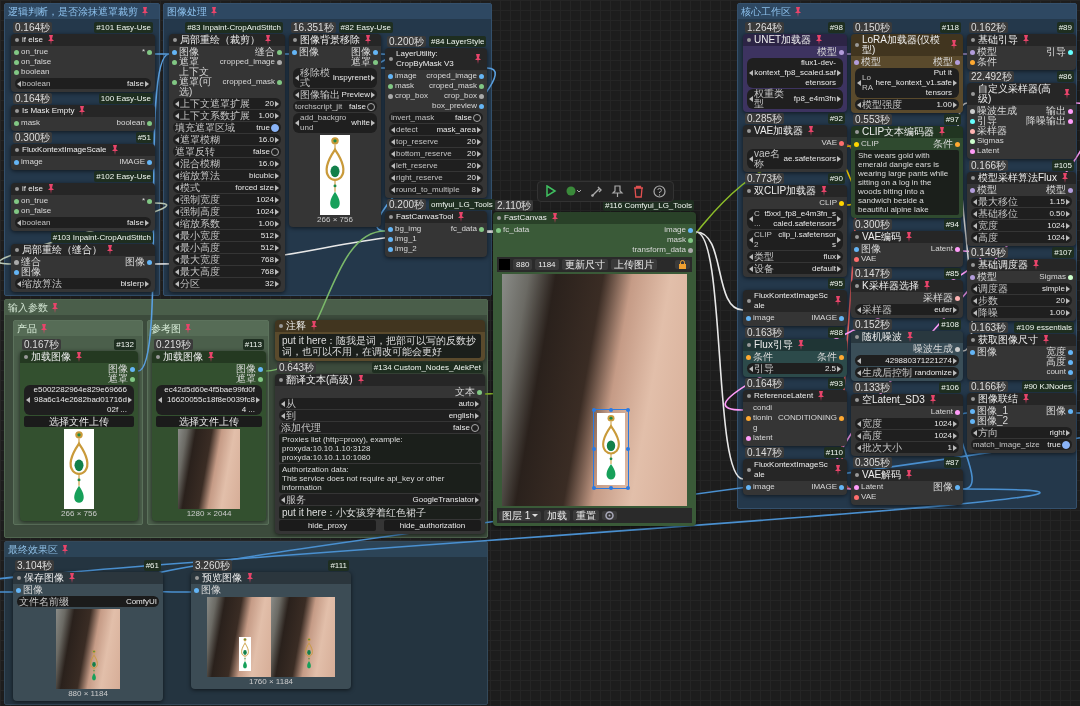 The image size is (1080, 706). What do you see at coordinates (795, 73) in the screenshot?
I see `dropdown-field: flux1-dev-kontext_fp8_scaled.safetensors` at bounding box center [795, 73].